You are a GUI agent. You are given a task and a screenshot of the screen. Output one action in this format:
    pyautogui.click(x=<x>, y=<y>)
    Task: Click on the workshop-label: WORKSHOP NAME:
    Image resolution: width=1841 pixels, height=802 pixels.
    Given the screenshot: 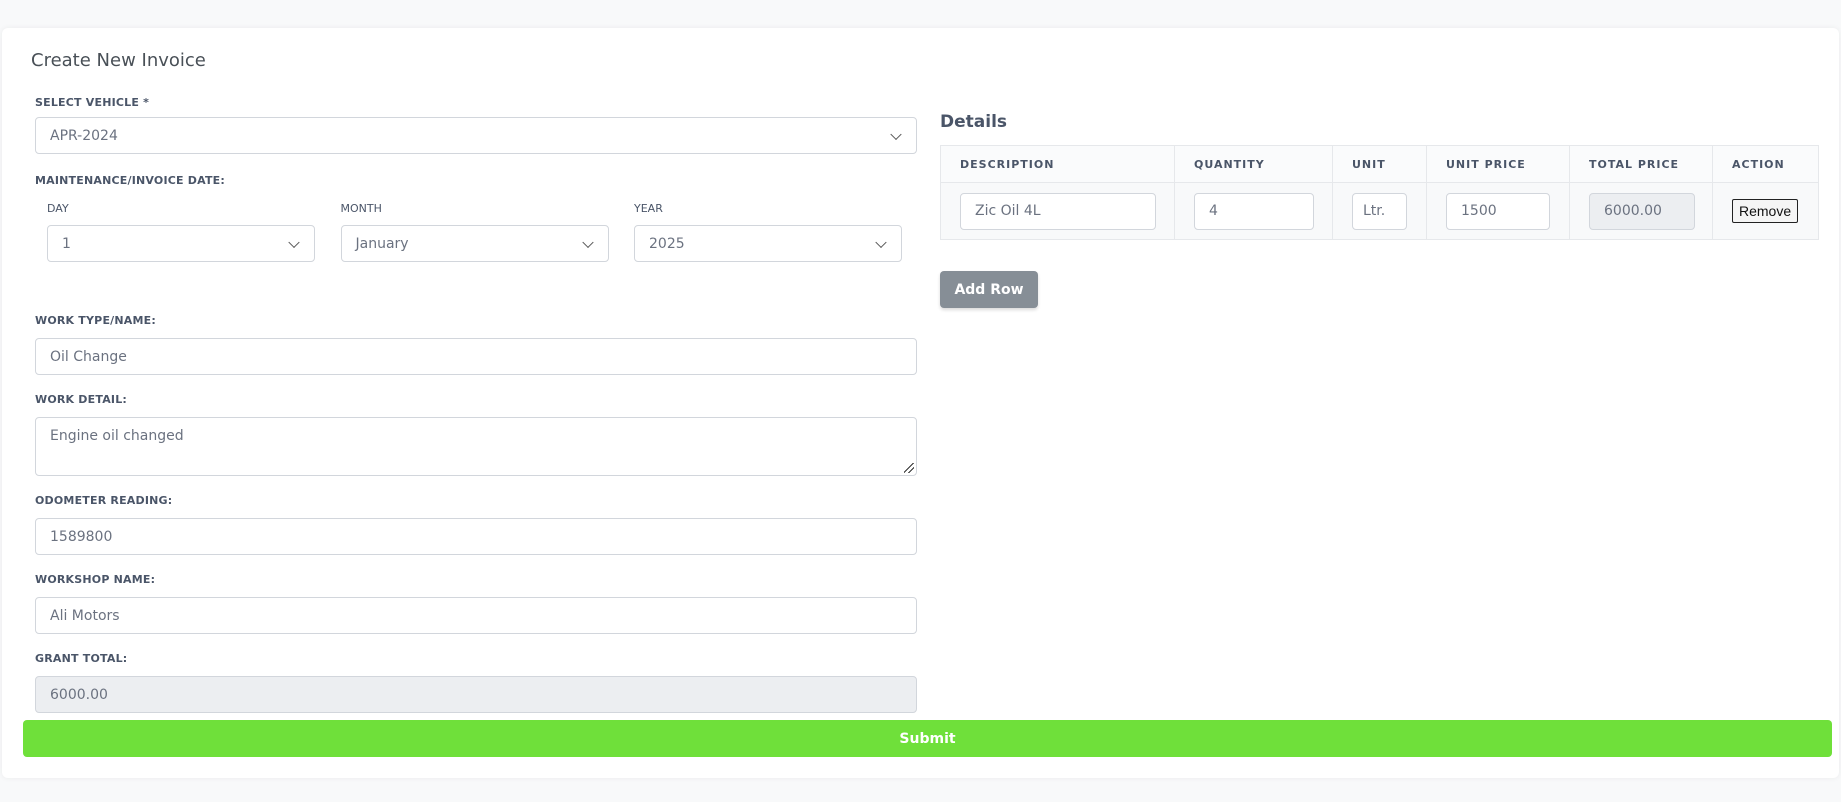 What is the action you would take?
    pyautogui.click(x=95, y=579)
    